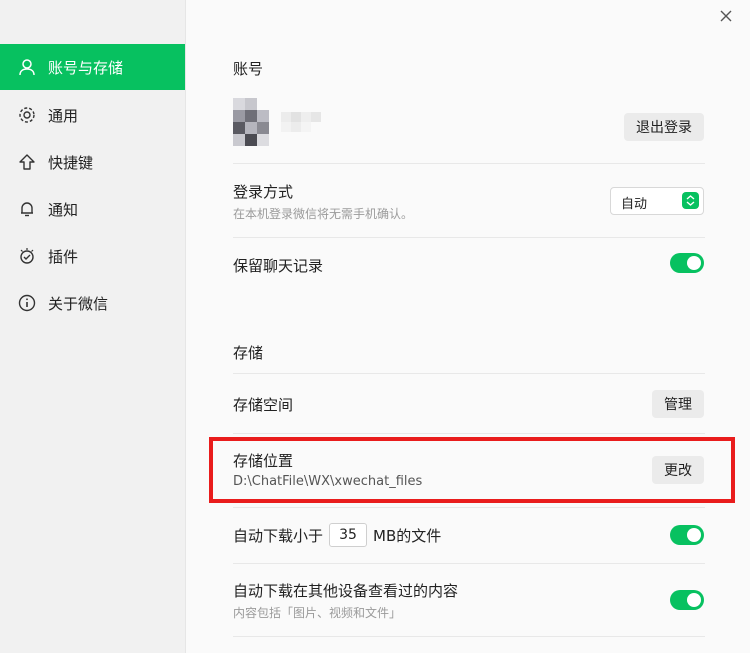 This screenshot has height=653, width=750. Describe the element at coordinates (278, 266) in the screenshot. I see `keep-history-label: 保留聊天记录` at that location.